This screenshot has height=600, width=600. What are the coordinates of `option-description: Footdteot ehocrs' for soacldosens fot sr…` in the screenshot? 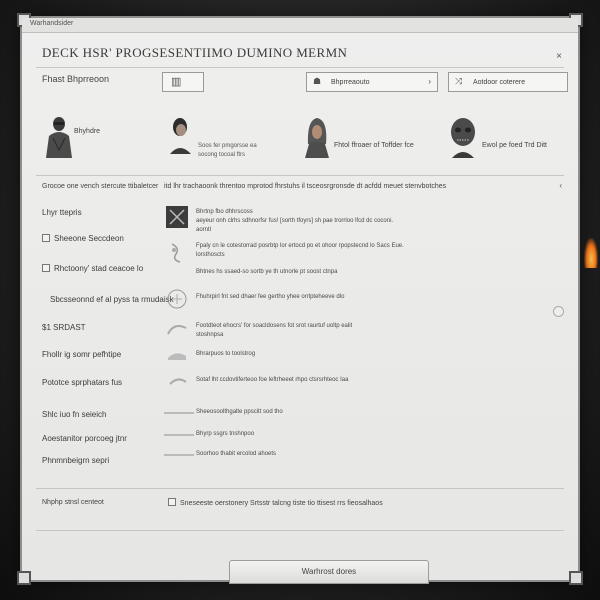 It's located at (274, 330).